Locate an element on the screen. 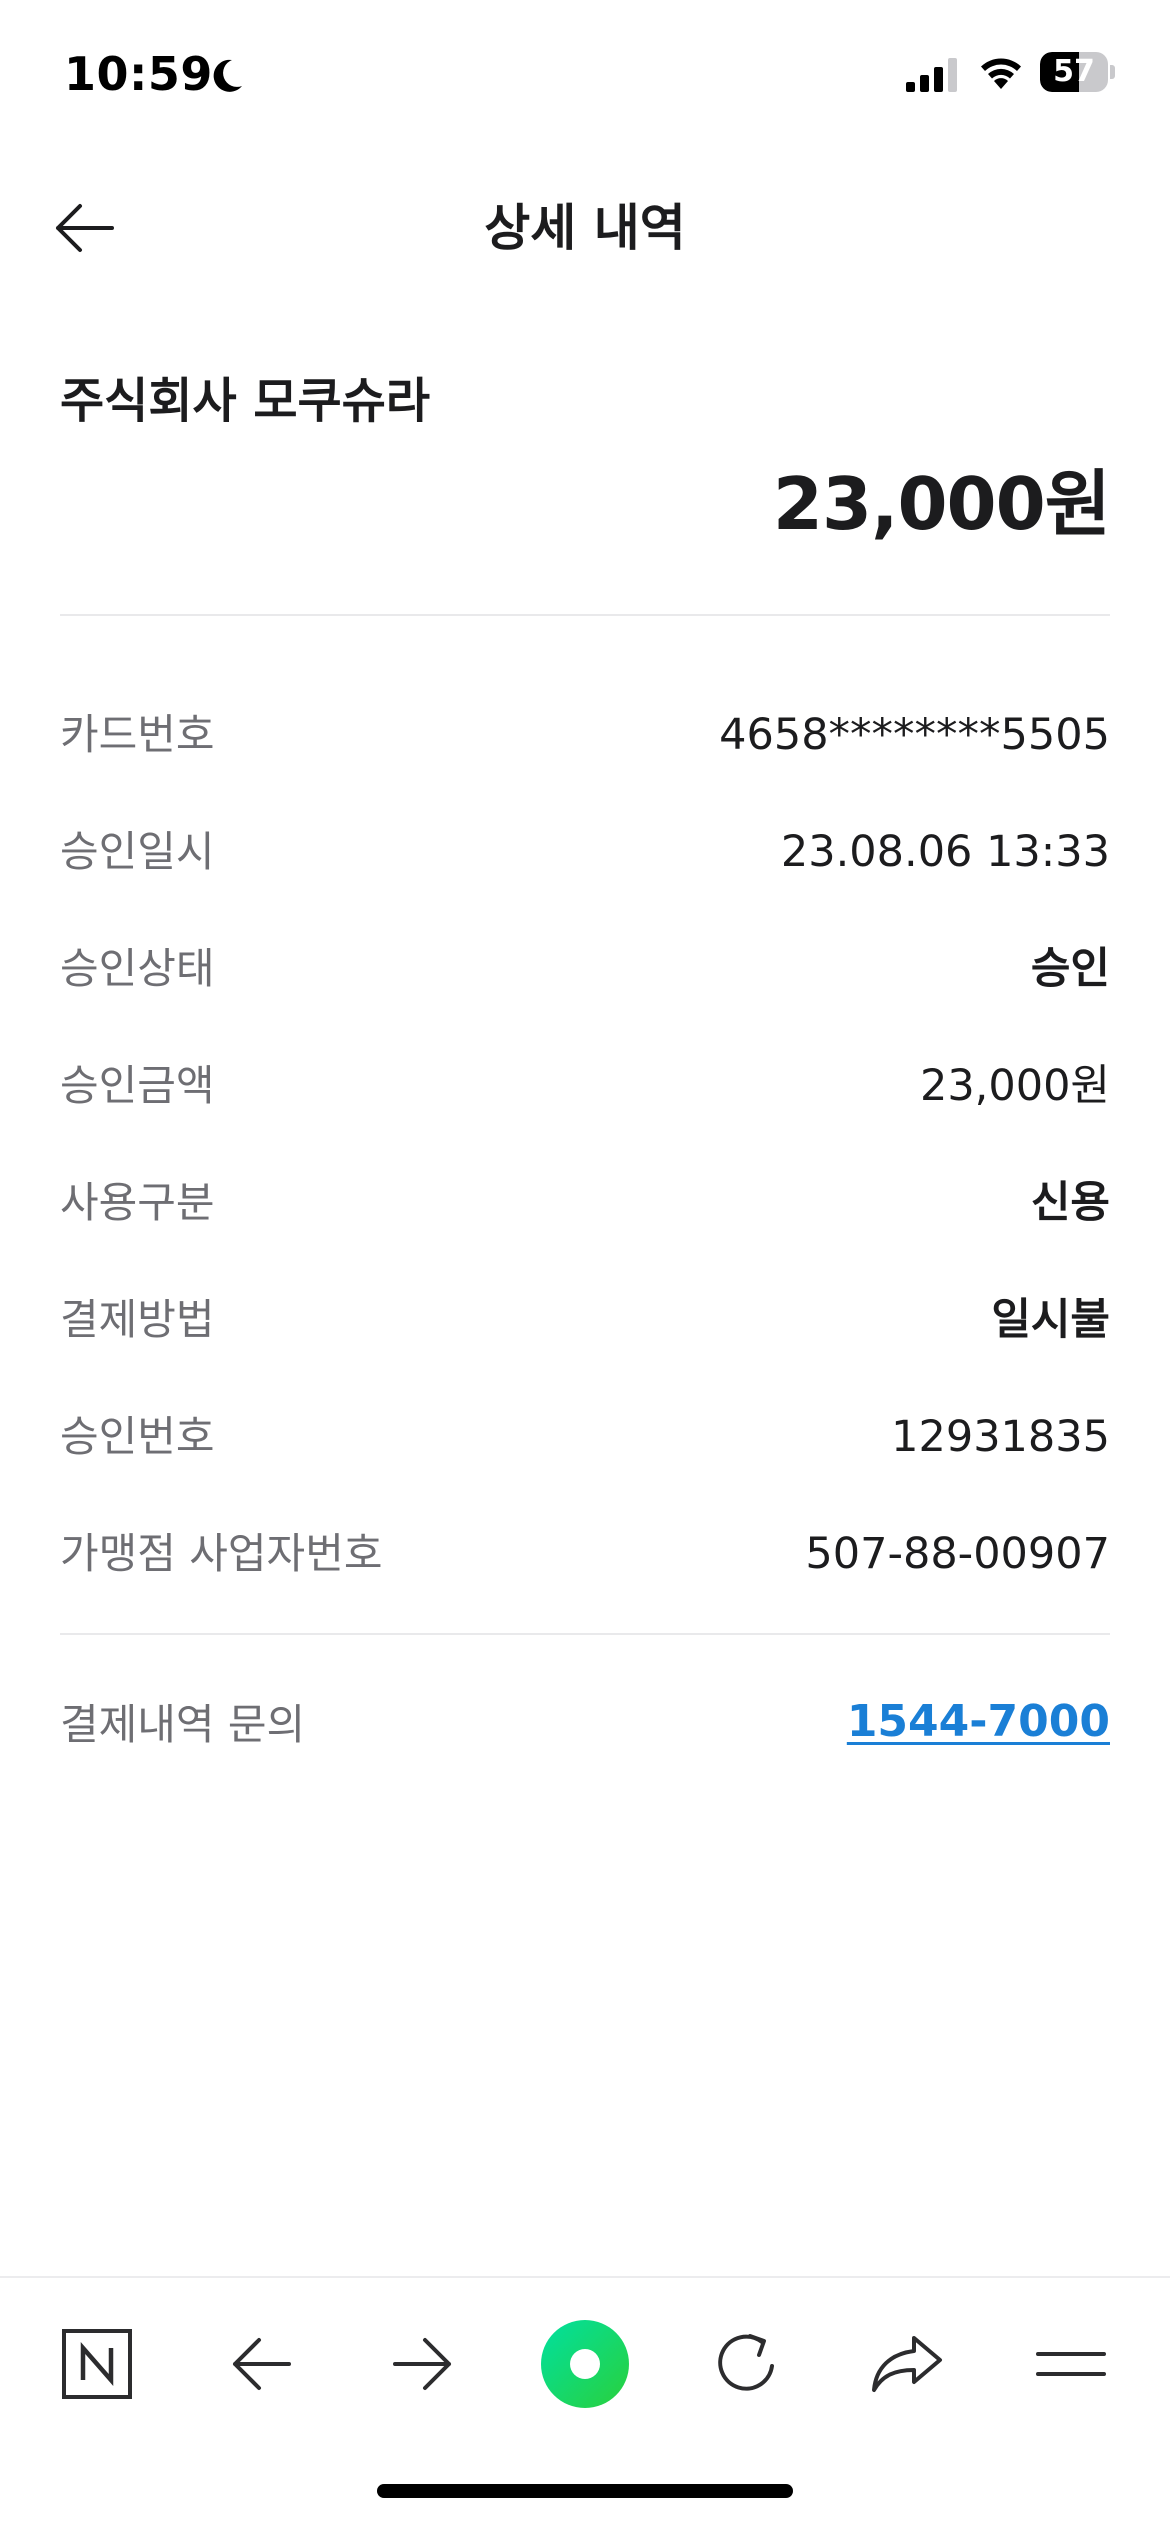 The height and width of the screenshot is (2534, 1170). detail-row: 승인번호 12931835 is located at coordinates (585, 1436).